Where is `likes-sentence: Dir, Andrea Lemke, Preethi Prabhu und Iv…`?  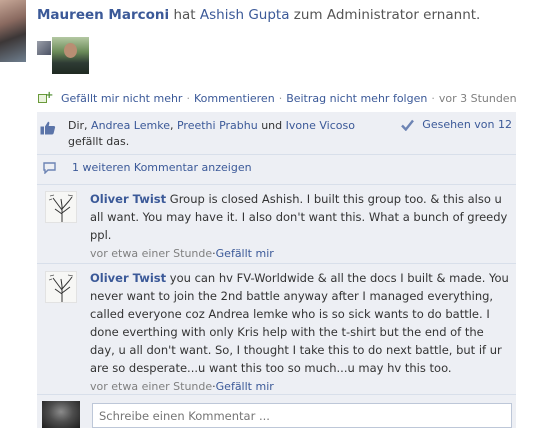 likes-sentence: Dir, Andrea Lemke, Preethi Prabhu und Iv… is located at coordinates (218, 134).